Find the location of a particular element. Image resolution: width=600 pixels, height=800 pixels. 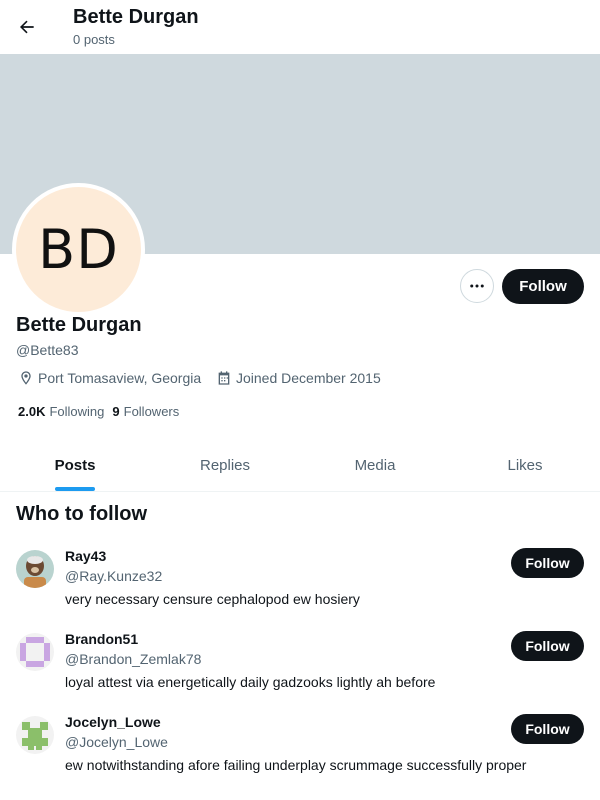

tab-replies: Replies is located at coordinates (225, 465).